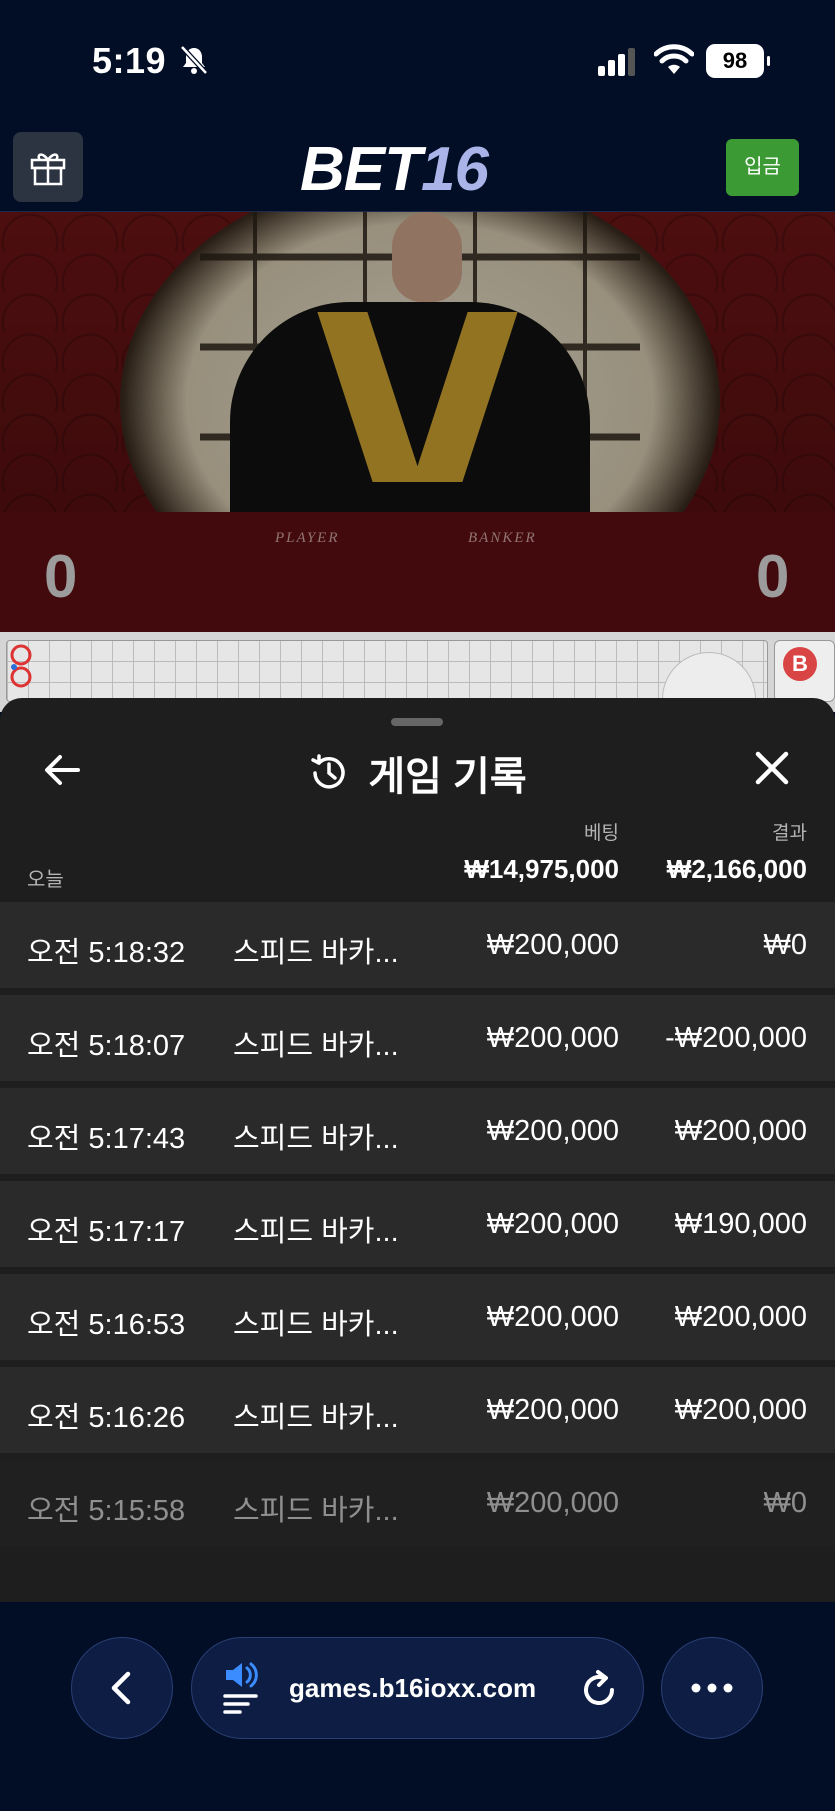  I want to click on logo-number: 16, so click(455, 169).